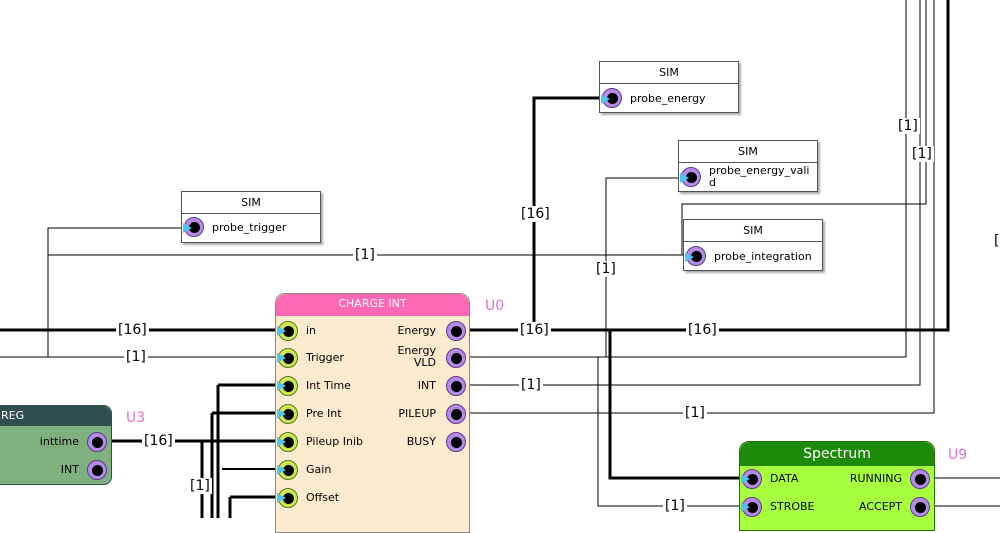 This screenshot has height=533, width=1000. What do you see at coordinates (763, 256) in the screenshot?
I see `sim-port-label: probe_integration` at bounding box center [763, 256].